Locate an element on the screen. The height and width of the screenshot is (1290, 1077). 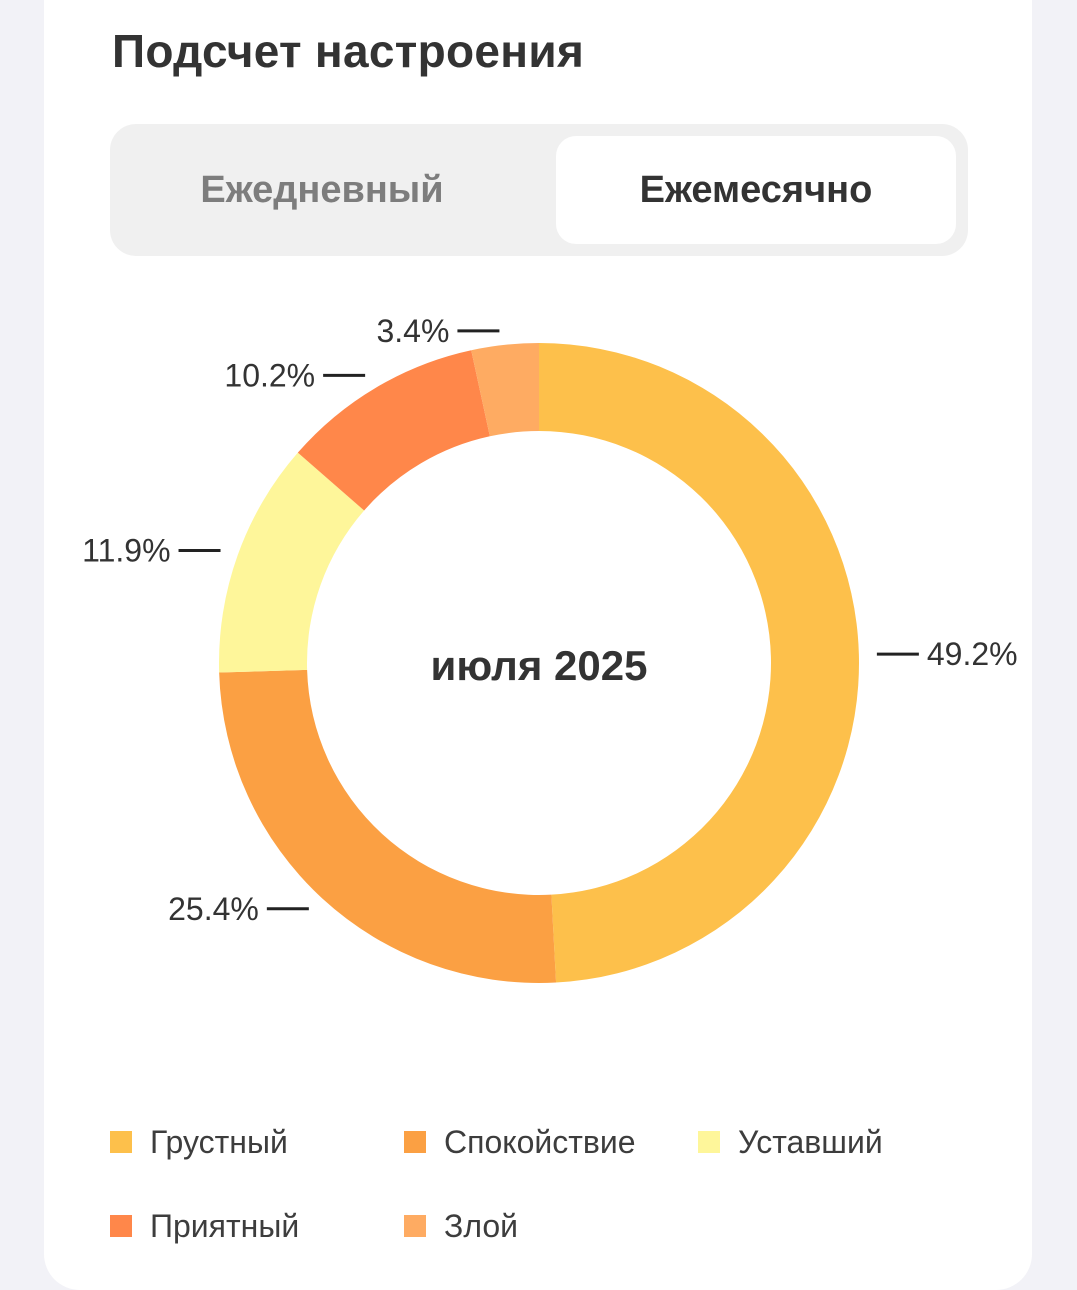
legend-item-уставший: Уставший is located at coordinates (790, 1142).